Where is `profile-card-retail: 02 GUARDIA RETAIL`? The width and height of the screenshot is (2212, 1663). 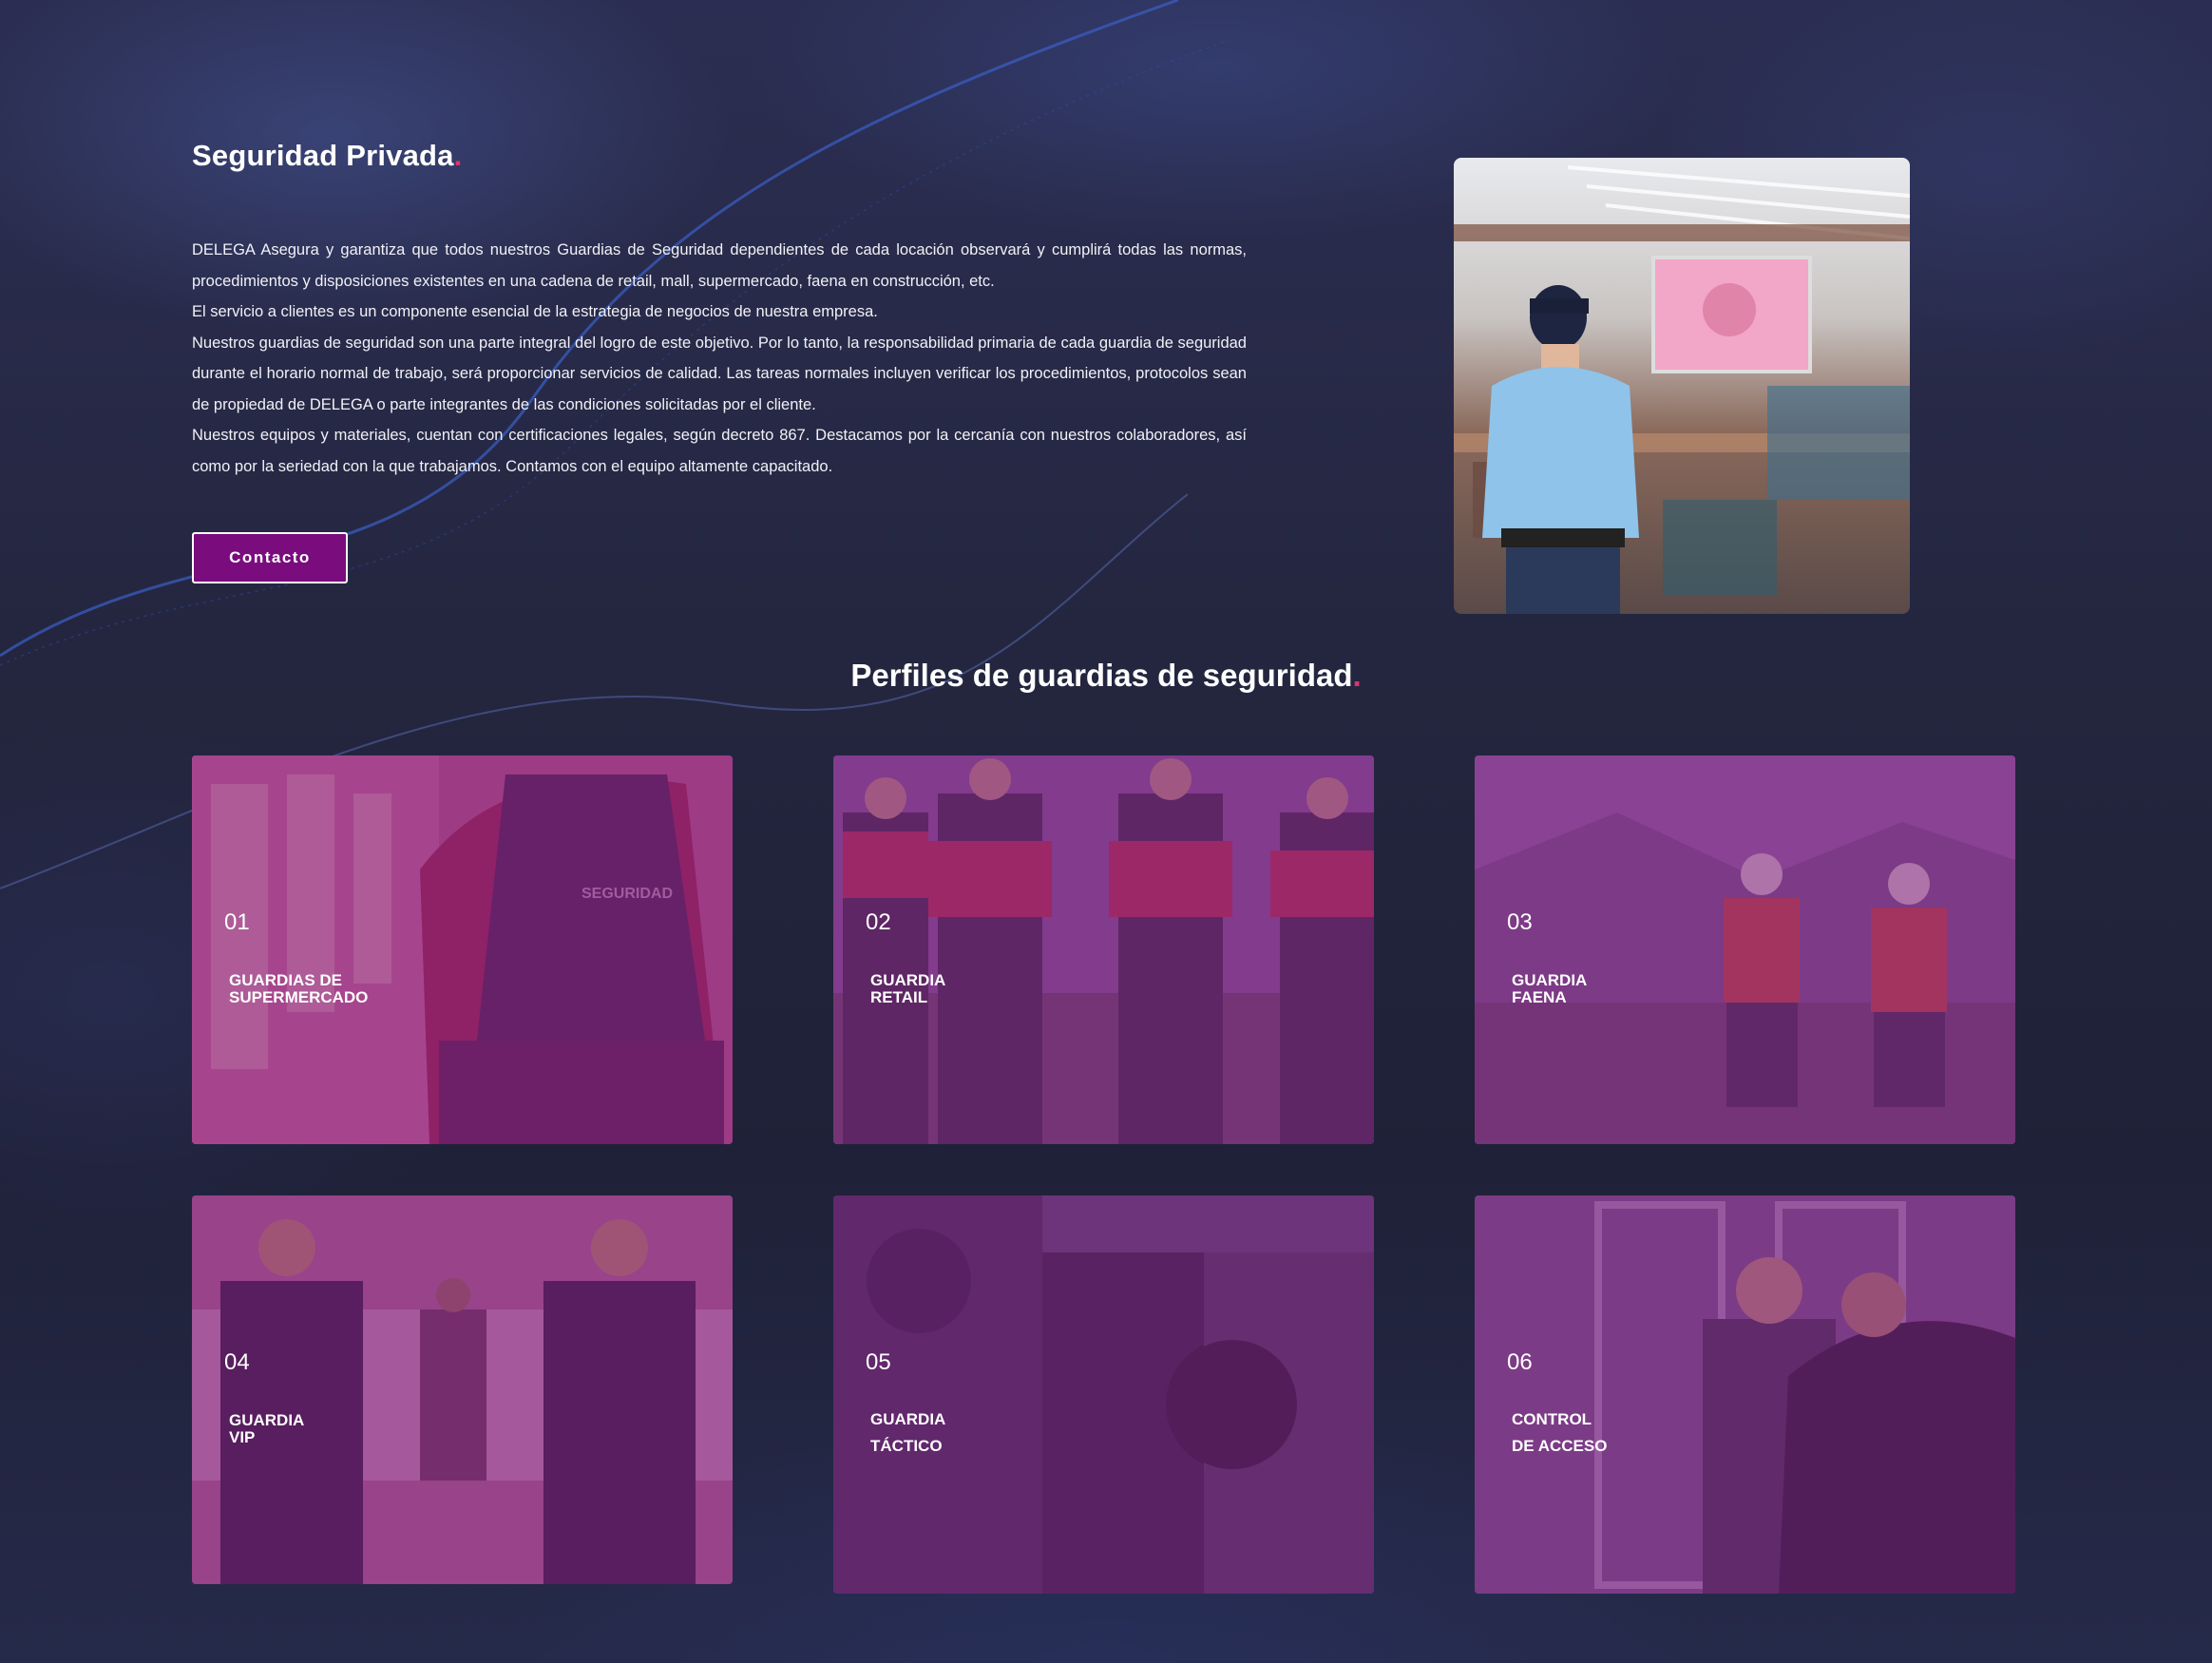
profile-card-retail: 02 GUARDIA RETAIL is located at coordinates (1103, 949).